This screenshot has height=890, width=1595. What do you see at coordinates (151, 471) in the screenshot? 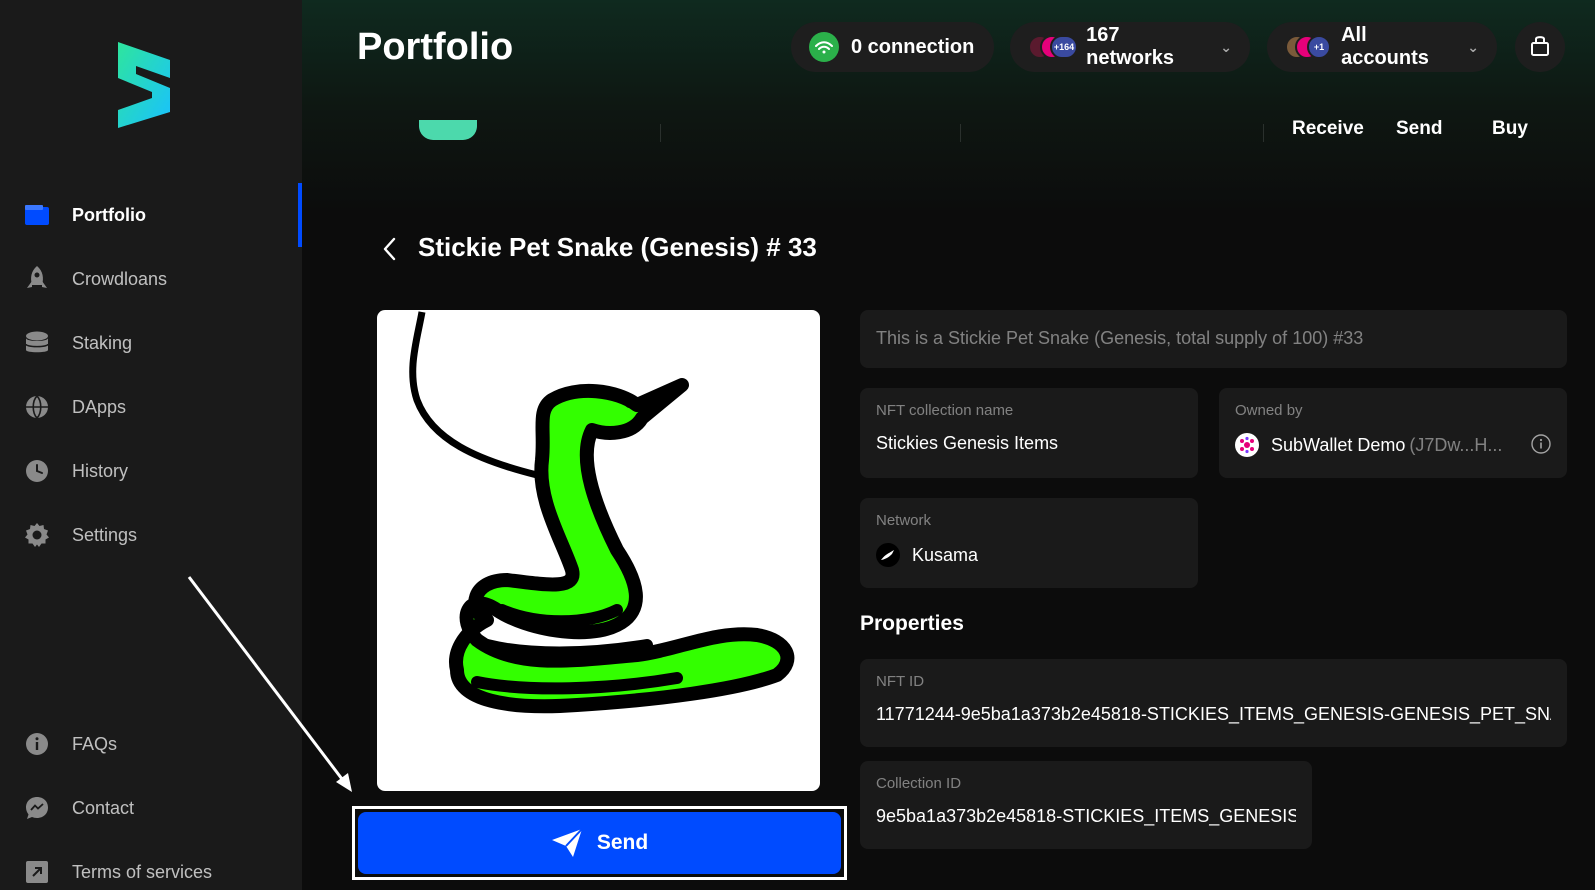
I see `sidebar-item-history: History` at bounding box center [151, 471].